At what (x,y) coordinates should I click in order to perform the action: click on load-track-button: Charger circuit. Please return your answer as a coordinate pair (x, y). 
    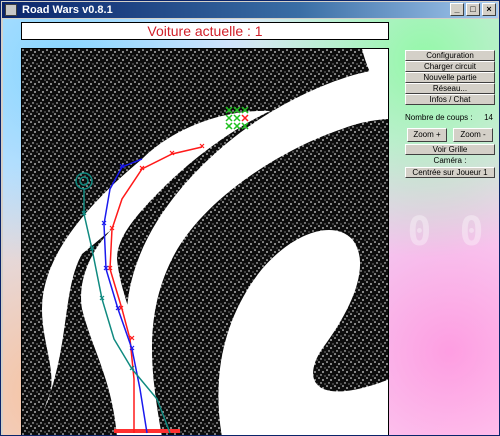
    Looking at the image, I should click on (450, 66).